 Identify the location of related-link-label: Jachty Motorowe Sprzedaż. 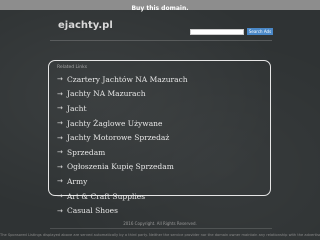
(118, 137).